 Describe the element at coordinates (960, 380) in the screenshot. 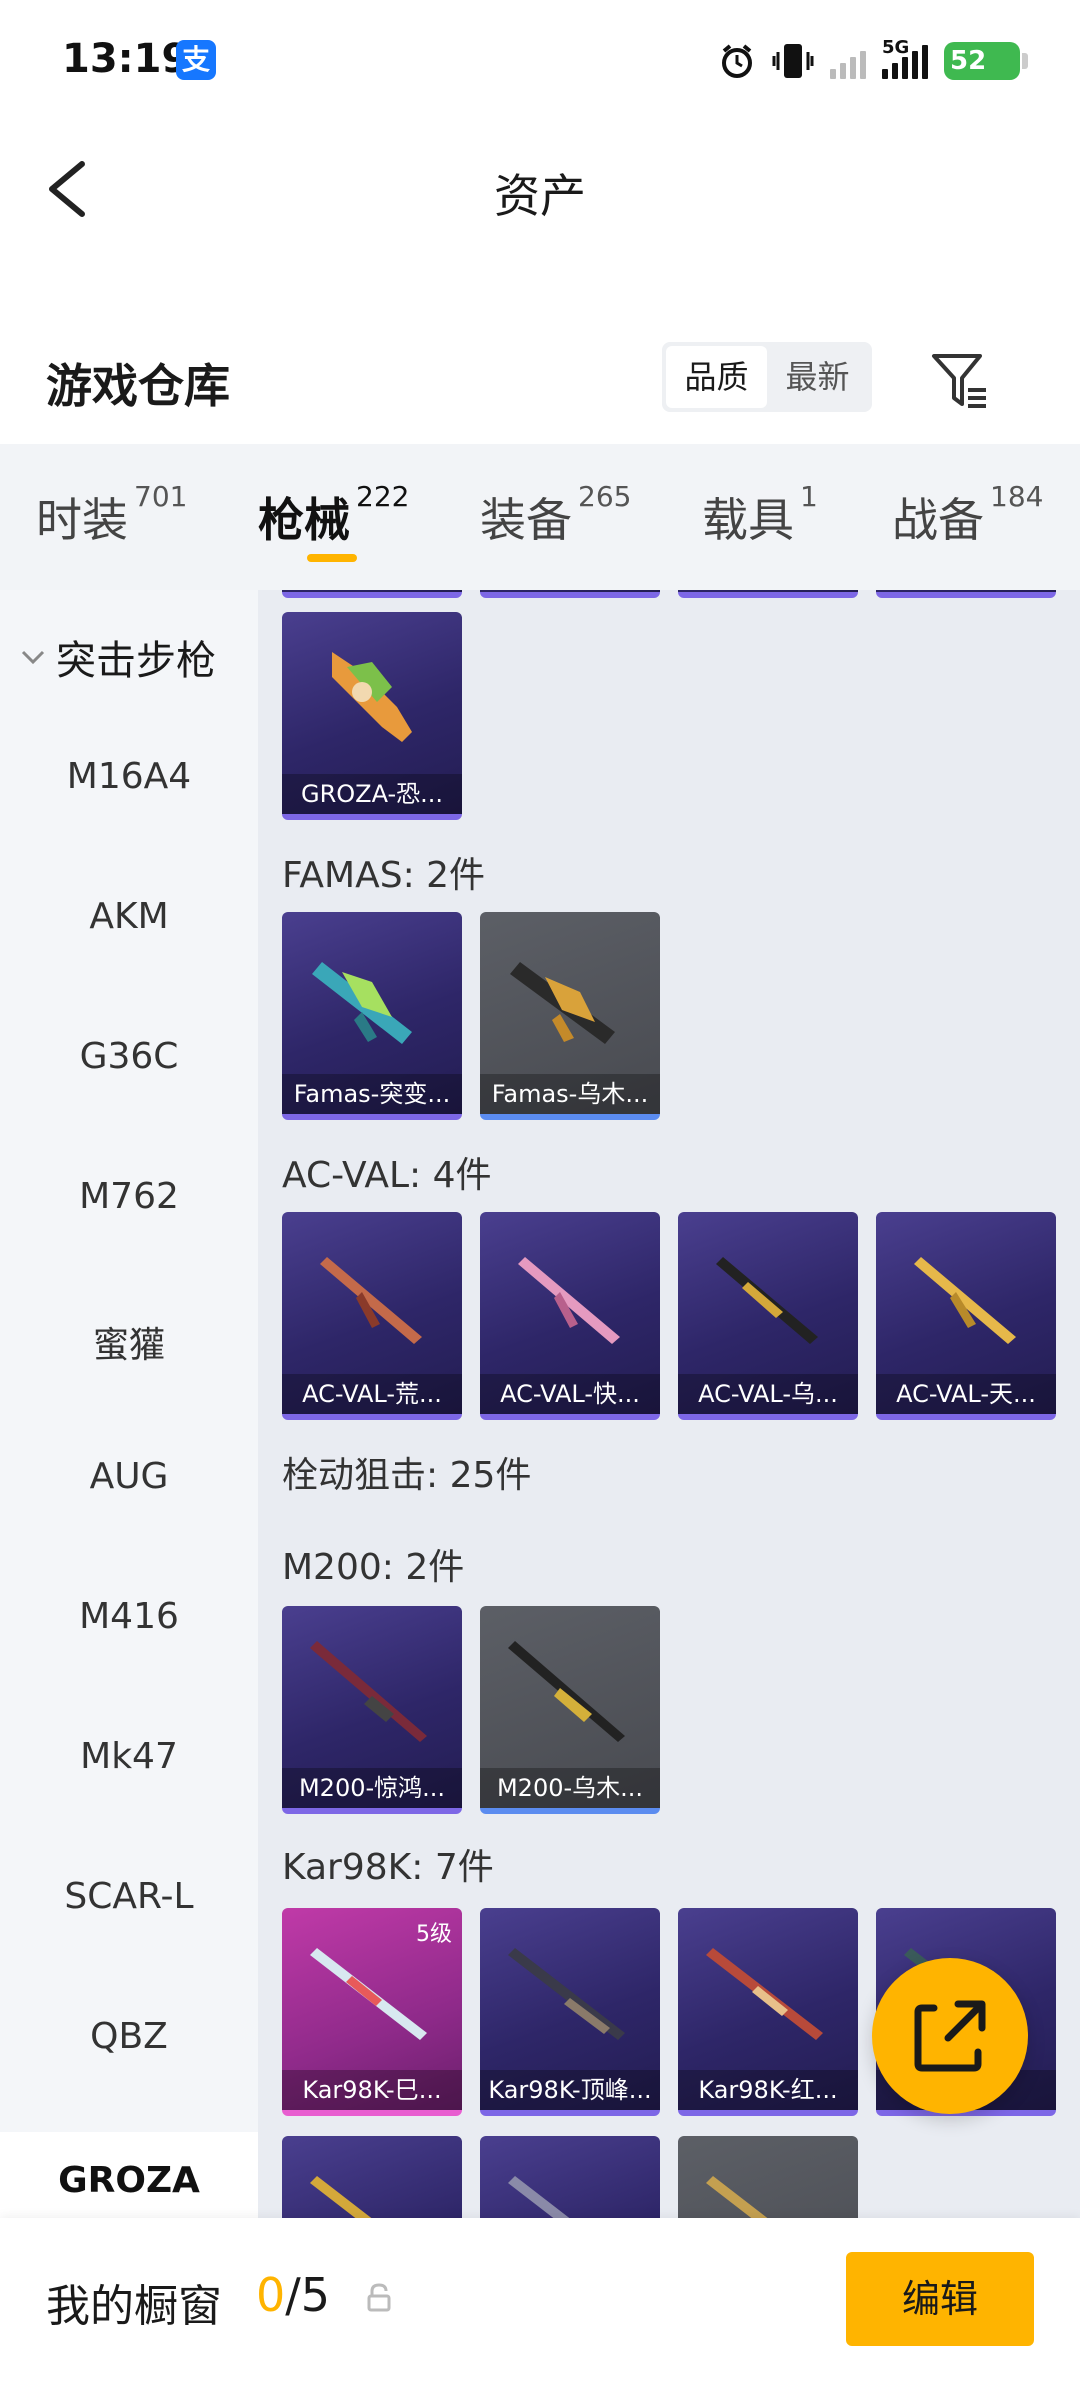

I see `filter-icon` at that location.